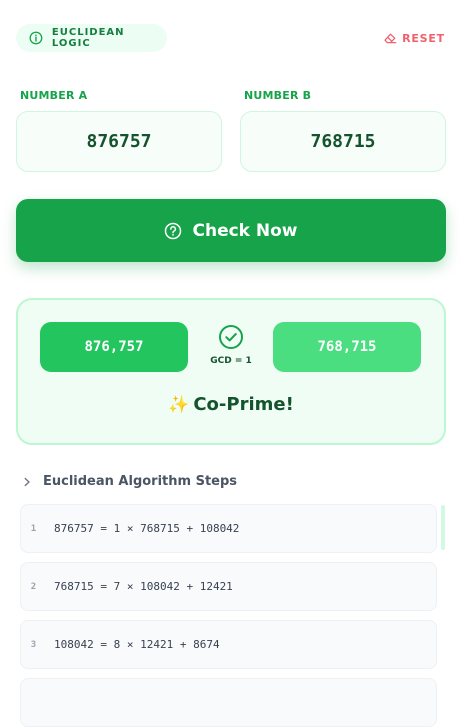 This screenshot has height=727, width=460. Describe the element at coordinates (278, 95) in the screenshot. I see `number-b-label: NUMBER B` at that location.